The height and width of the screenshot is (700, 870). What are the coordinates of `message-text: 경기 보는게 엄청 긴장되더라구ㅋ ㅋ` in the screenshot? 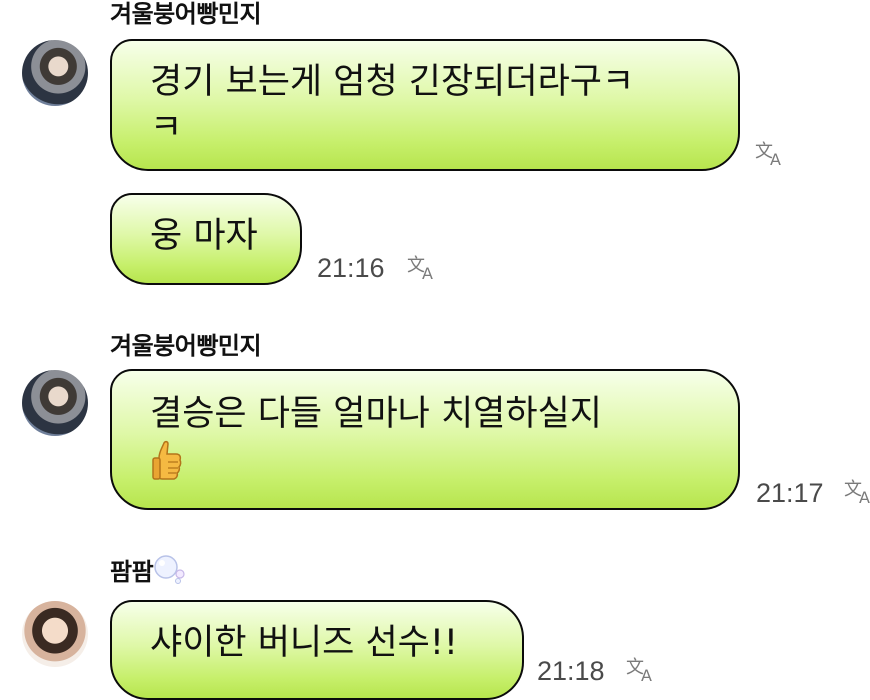 It's located at (392, 105).